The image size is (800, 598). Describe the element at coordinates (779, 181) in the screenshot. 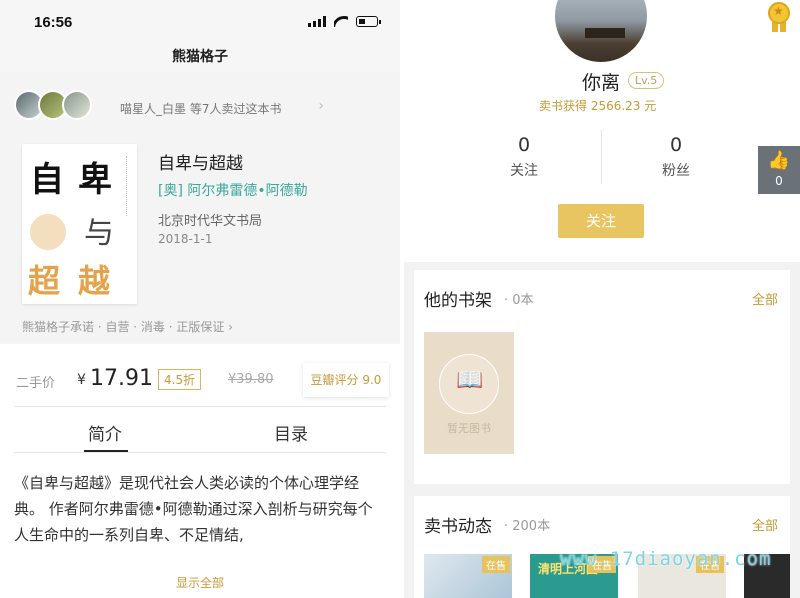

I see `like-count: 0` at that location.